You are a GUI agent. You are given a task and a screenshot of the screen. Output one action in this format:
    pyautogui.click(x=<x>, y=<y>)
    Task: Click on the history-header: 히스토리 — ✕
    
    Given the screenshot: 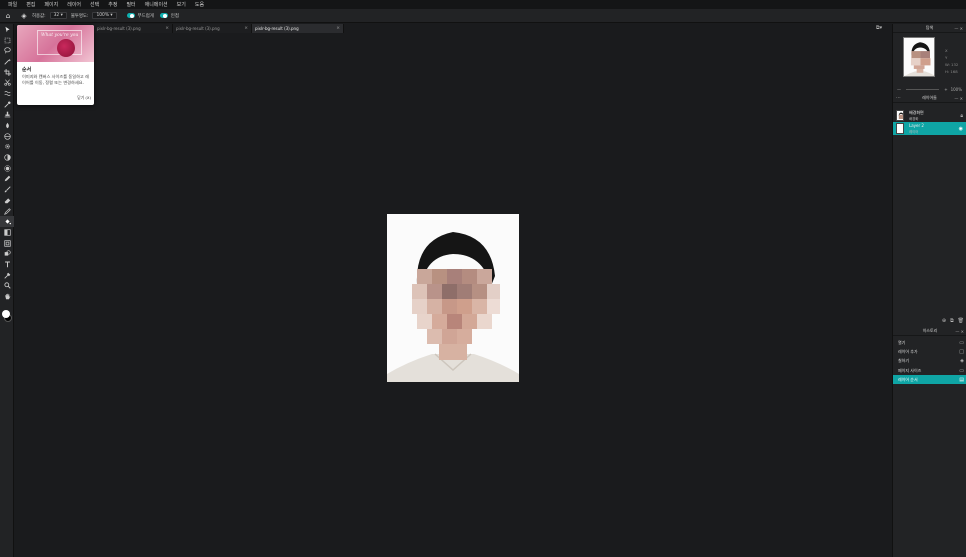 What is the action you would take?
    pyautogui.click(x=929, y=331)
    